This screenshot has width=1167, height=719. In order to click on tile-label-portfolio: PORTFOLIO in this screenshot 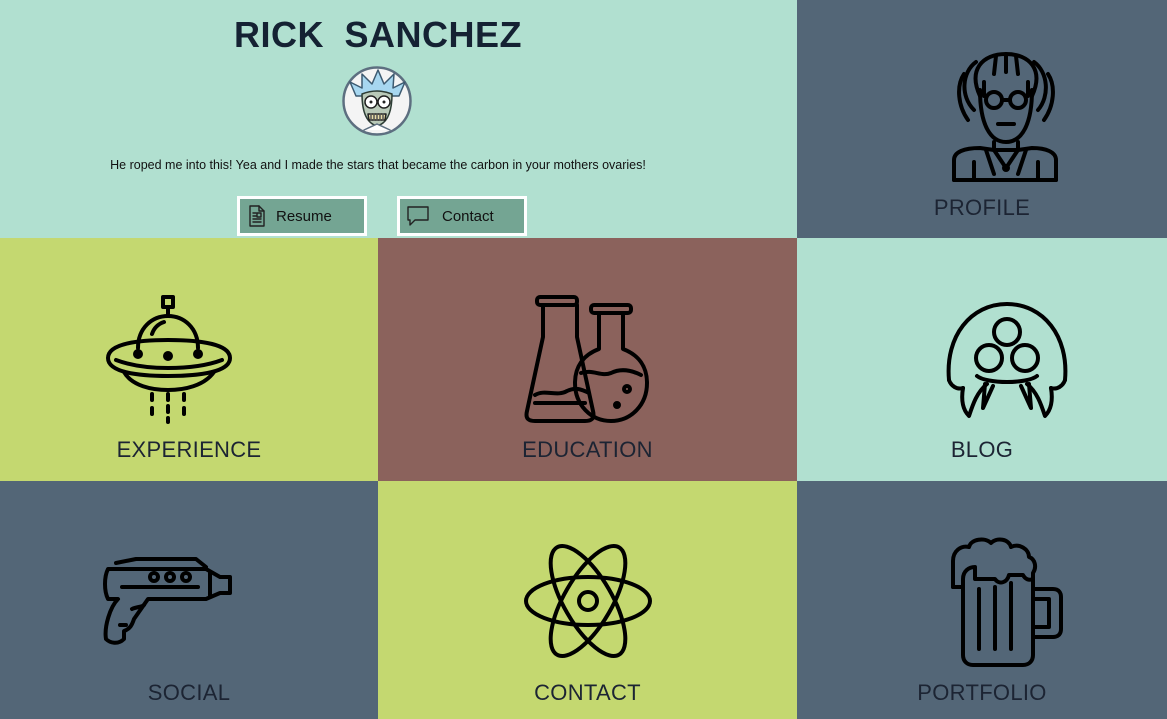, I will do `click(982, 692)`.